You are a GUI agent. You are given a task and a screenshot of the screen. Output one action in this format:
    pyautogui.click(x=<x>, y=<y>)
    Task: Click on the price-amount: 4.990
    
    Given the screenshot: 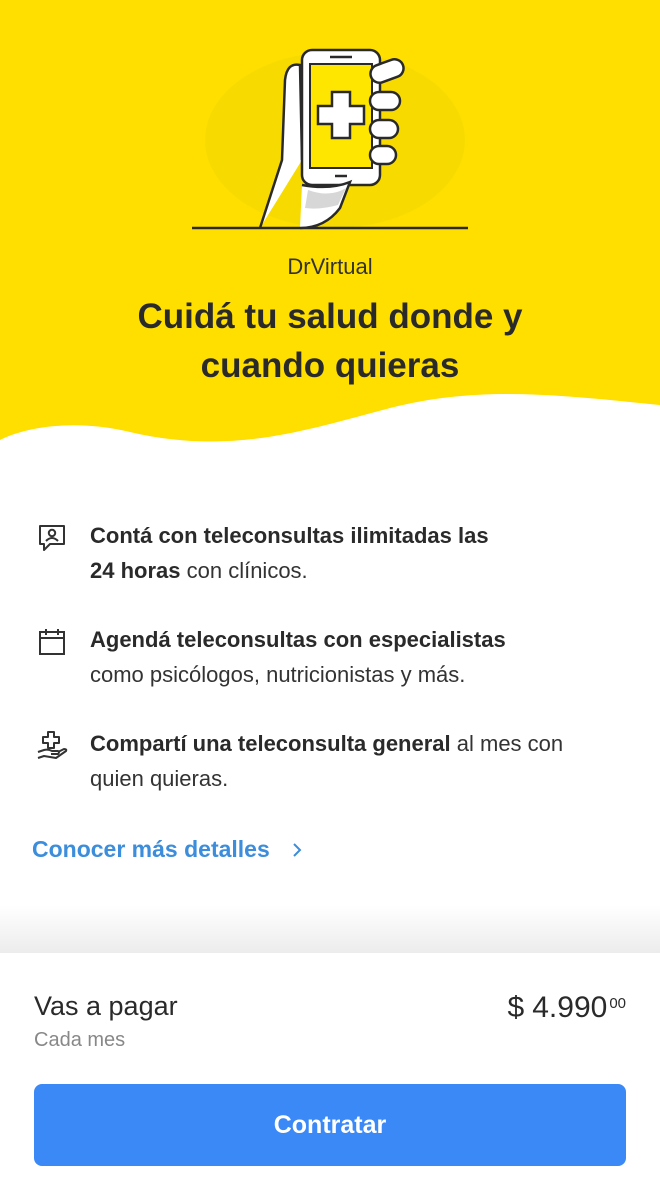 What is the action you would take?
    pyautogui.click(x=570, y=1007)
    